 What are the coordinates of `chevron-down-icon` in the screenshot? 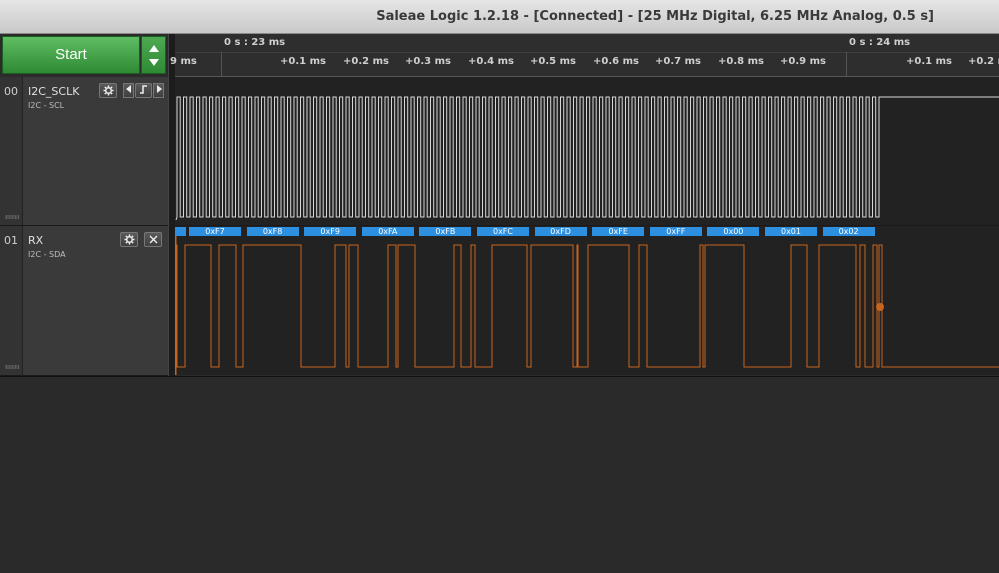 It's located at (154, 62).